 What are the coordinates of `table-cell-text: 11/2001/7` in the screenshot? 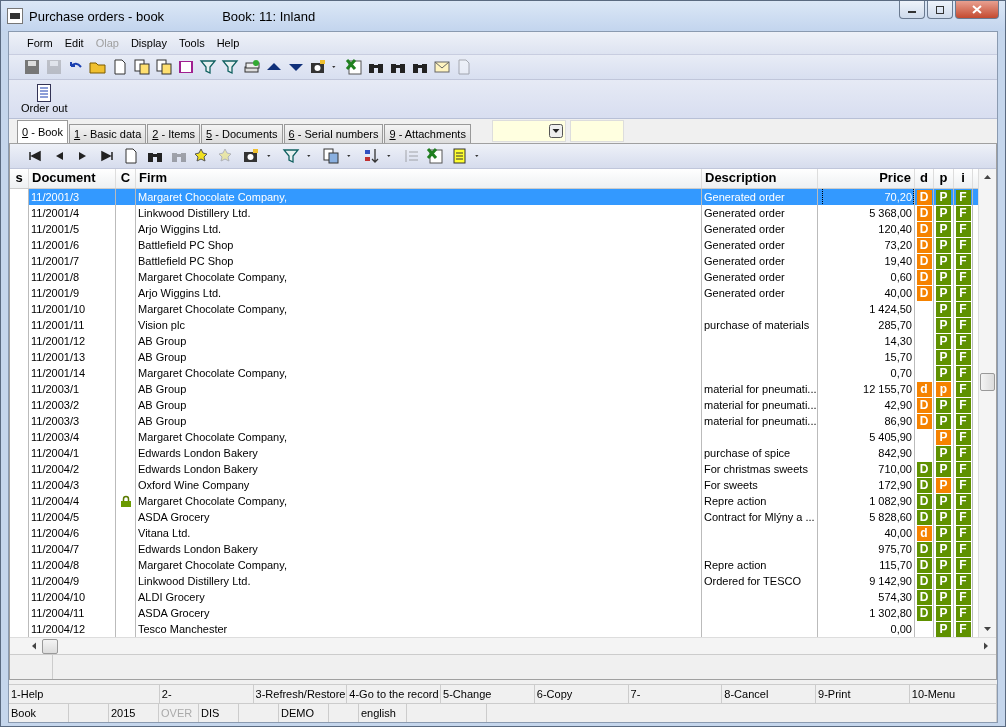 It's located at (55, 261).